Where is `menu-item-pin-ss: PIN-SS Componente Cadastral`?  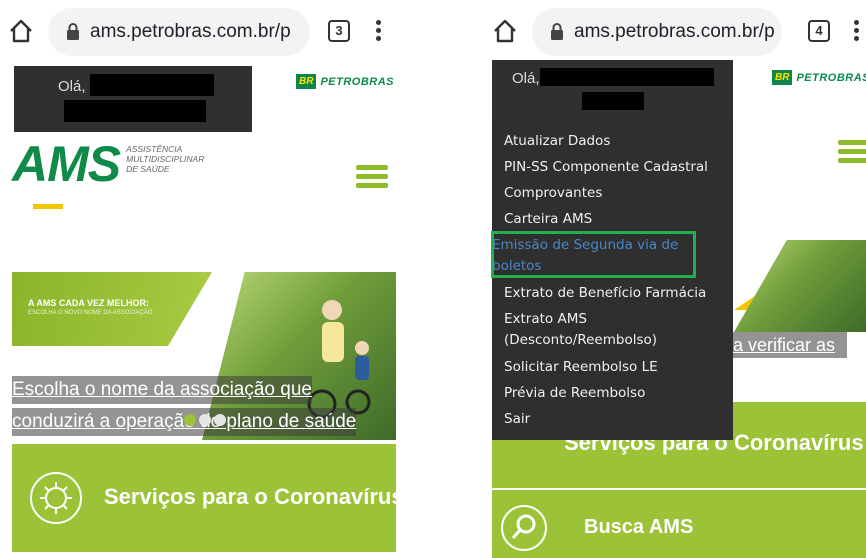
menu-item-pin-ss: PIN-SS Componente Cadastral is located at coordinates (606, 167).